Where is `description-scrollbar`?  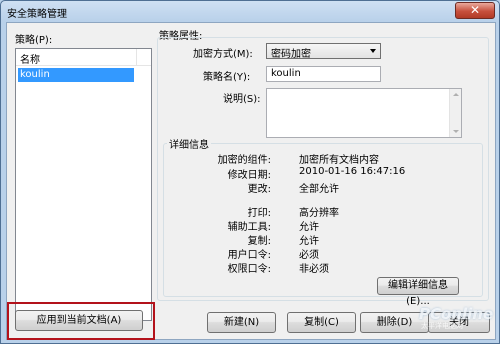
description-scrollbar is located at coordinates (455, 113).